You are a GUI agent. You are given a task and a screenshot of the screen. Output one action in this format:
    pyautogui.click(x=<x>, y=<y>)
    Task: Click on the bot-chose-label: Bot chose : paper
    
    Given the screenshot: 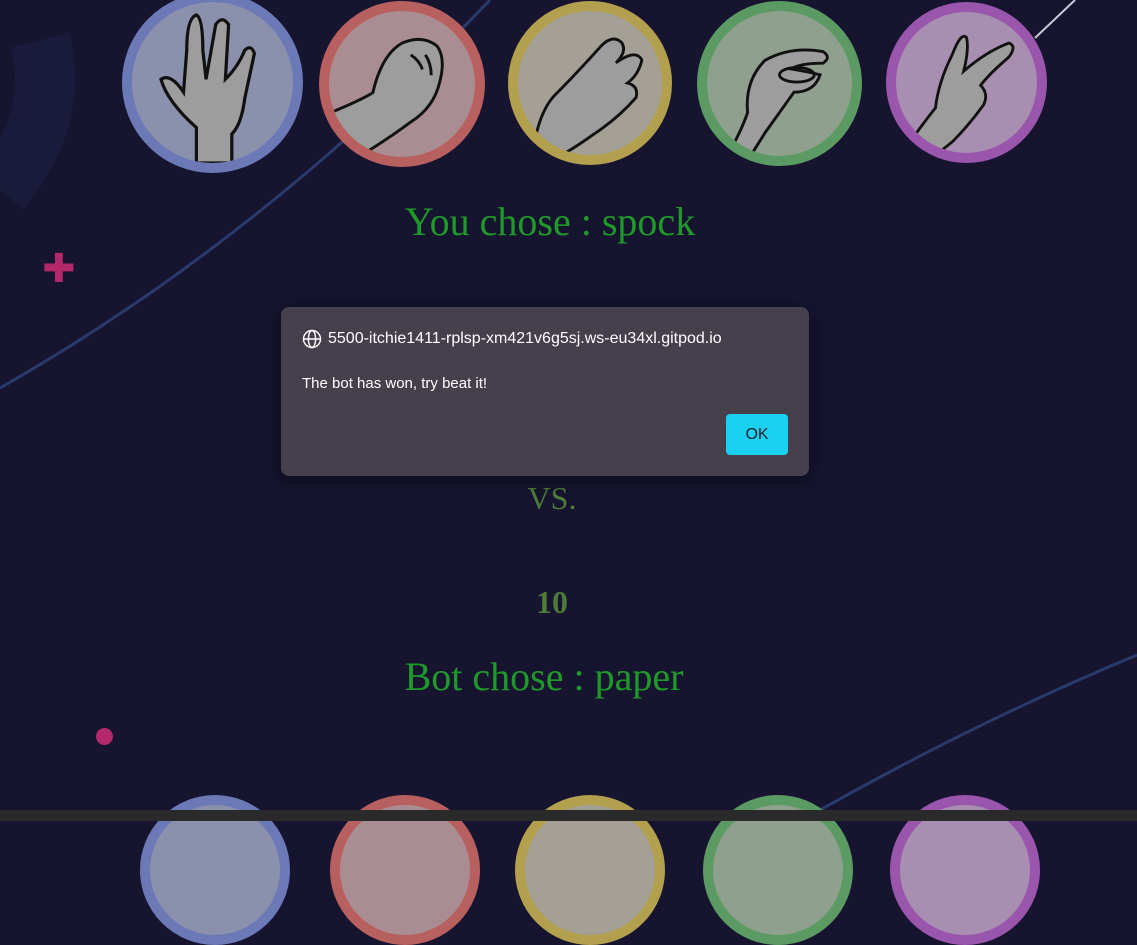 What is the action you would take?
    pyautogui.click(x=544, y=676)
    